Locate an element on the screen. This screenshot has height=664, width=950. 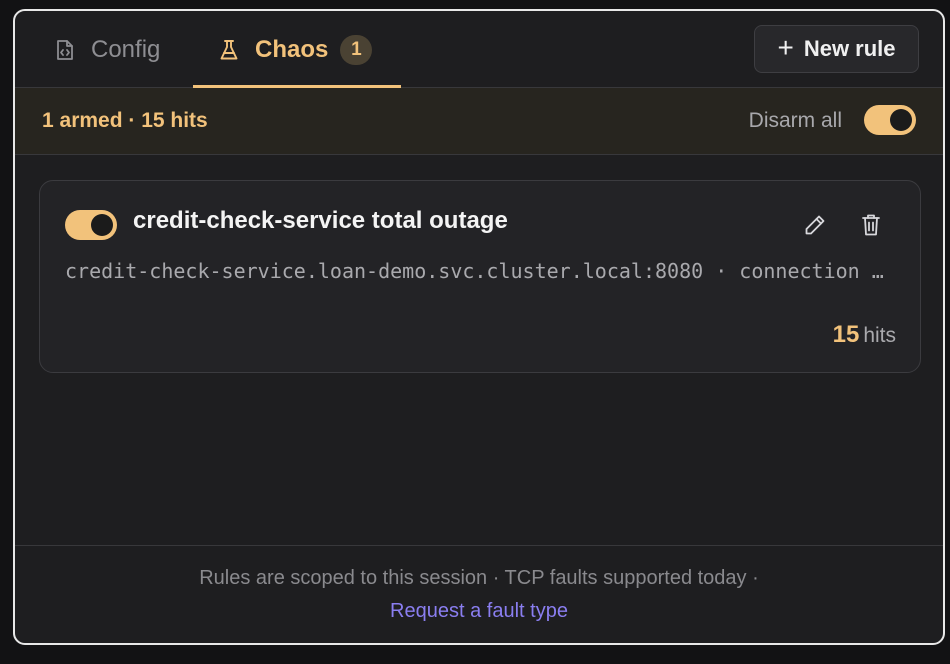
rule-title: credit-check-service total outage is located at coordinates (320, 220).